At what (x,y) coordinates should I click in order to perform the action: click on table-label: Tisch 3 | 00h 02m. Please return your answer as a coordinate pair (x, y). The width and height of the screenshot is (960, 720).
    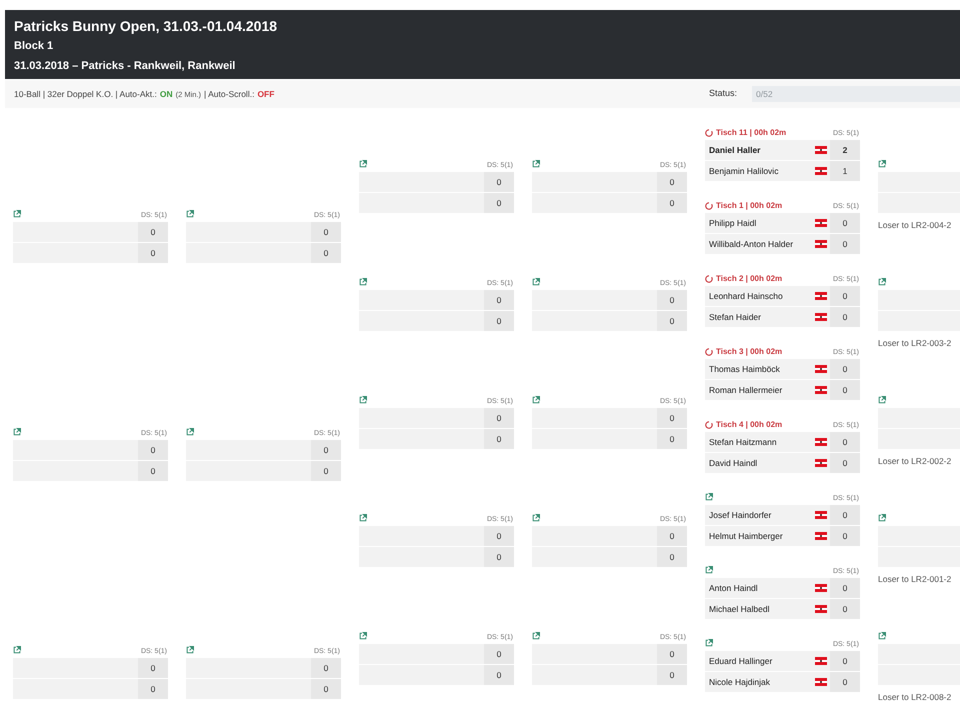
    Looking at the image, I should click on (749, 352).